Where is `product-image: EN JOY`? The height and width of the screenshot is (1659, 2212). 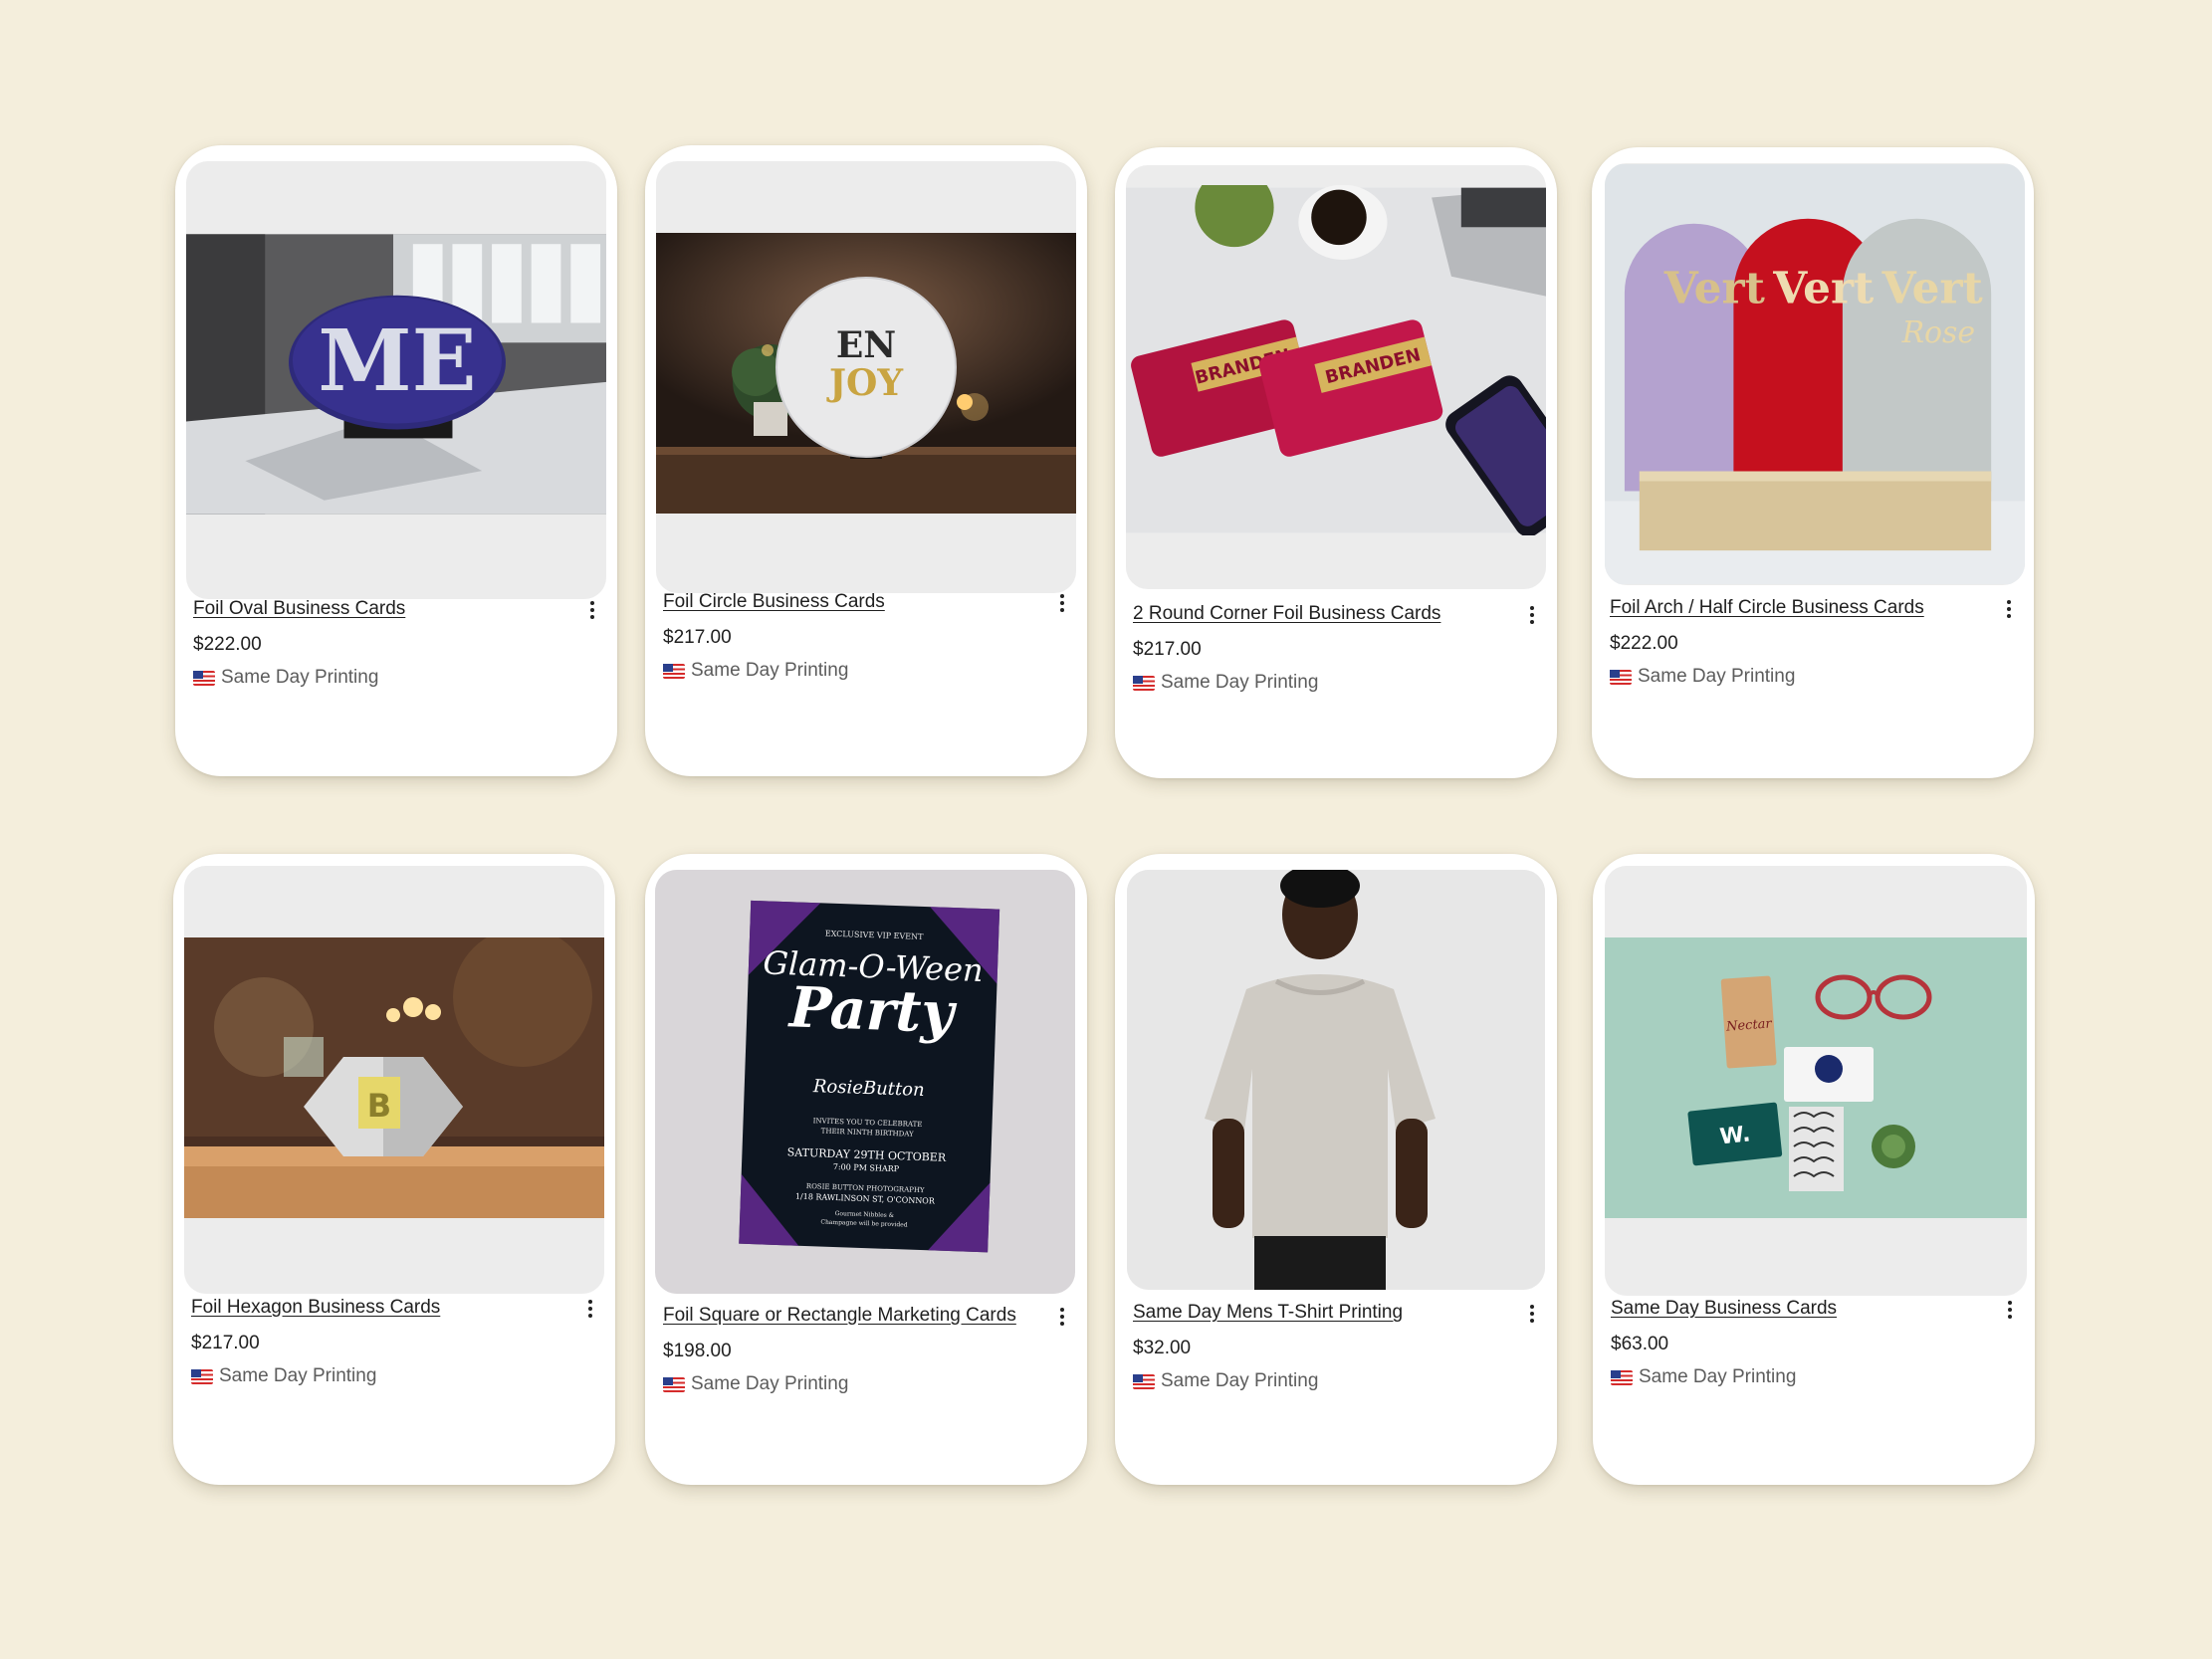
product-image: EN JOY is located at coordinates (866, 377).